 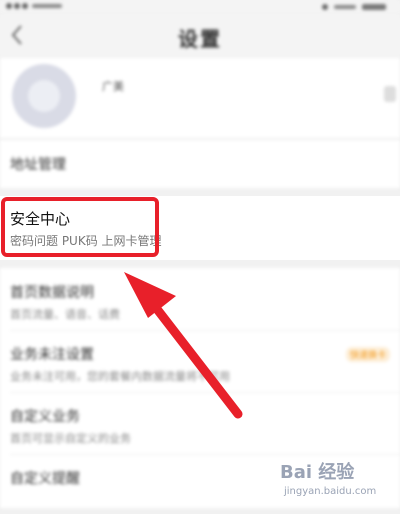 I want to click on annotation-arrow, so click(x=183, y=345).